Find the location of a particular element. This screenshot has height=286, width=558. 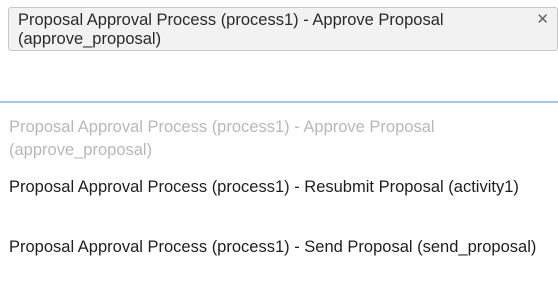

close-icon: ✕ is located at coordinates (542, 20).